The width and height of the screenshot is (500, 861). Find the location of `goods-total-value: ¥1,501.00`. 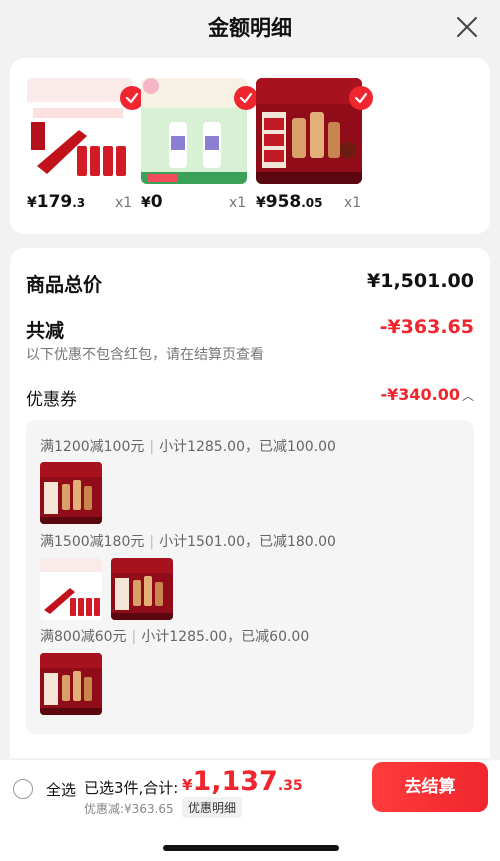

goods-total-value: ¥1,501.00 is located at coordinates (420, 281).